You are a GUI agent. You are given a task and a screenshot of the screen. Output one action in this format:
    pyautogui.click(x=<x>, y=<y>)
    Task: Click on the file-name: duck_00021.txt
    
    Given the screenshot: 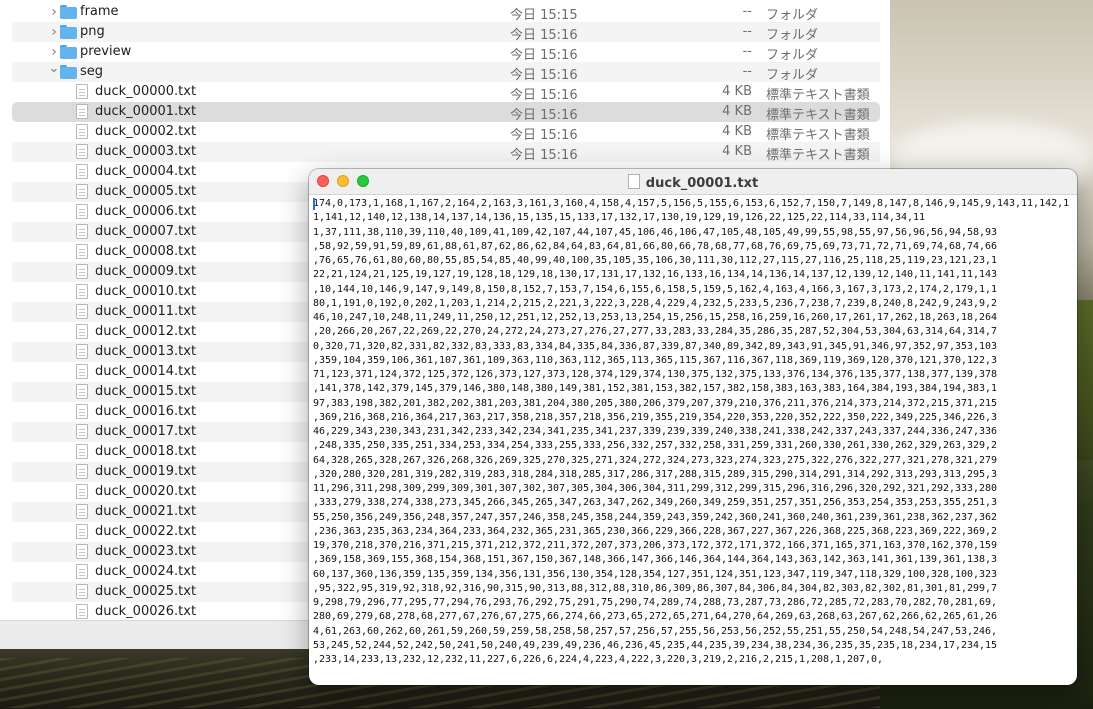 What is the action you would take?
    pyautogui.click(x=146, y=511)
    